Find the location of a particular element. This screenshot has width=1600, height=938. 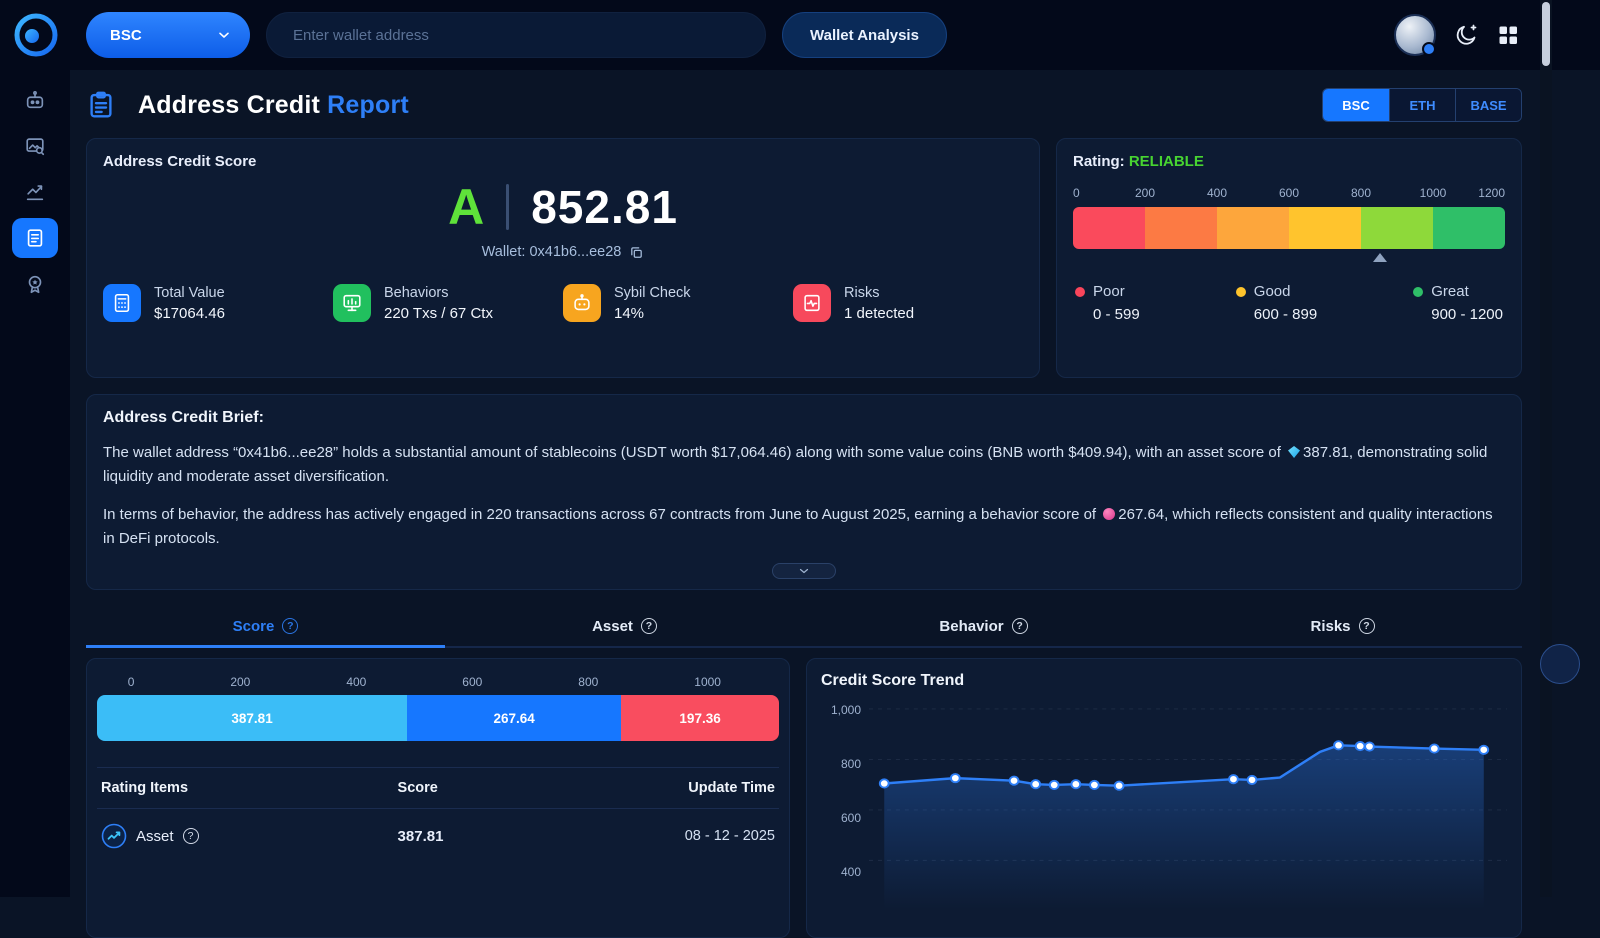

sidebar-item-agent is located at coordinates (35, 100).